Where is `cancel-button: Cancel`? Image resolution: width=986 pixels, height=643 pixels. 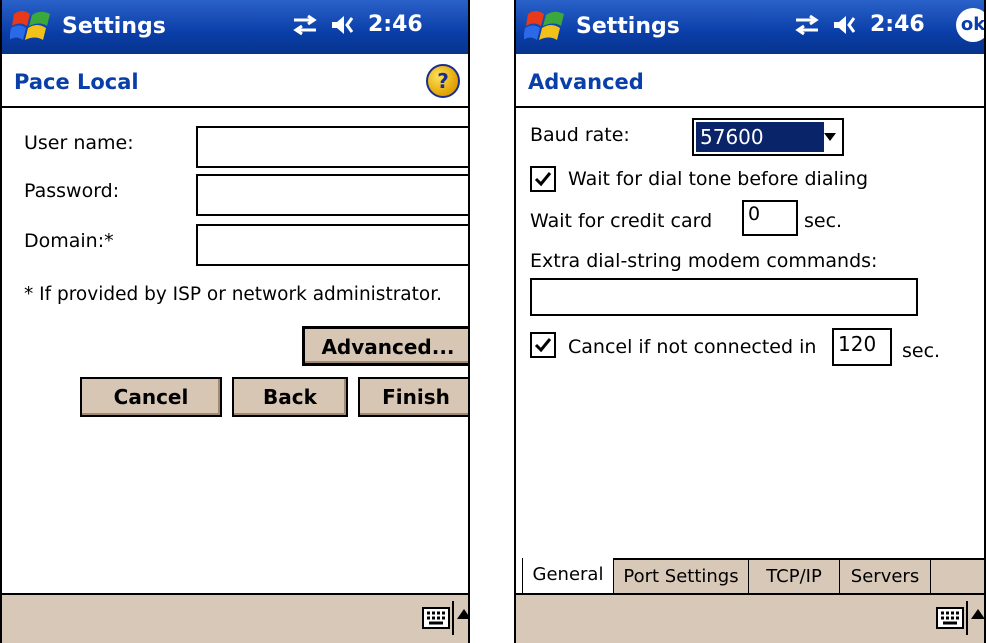
cancel-button: Cancel is located at coordinates (151, 397).